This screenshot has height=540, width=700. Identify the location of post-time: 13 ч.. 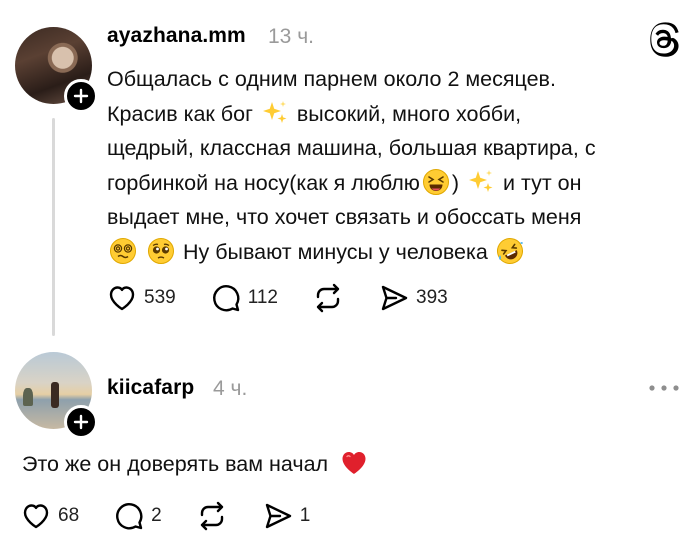
(291, 36).